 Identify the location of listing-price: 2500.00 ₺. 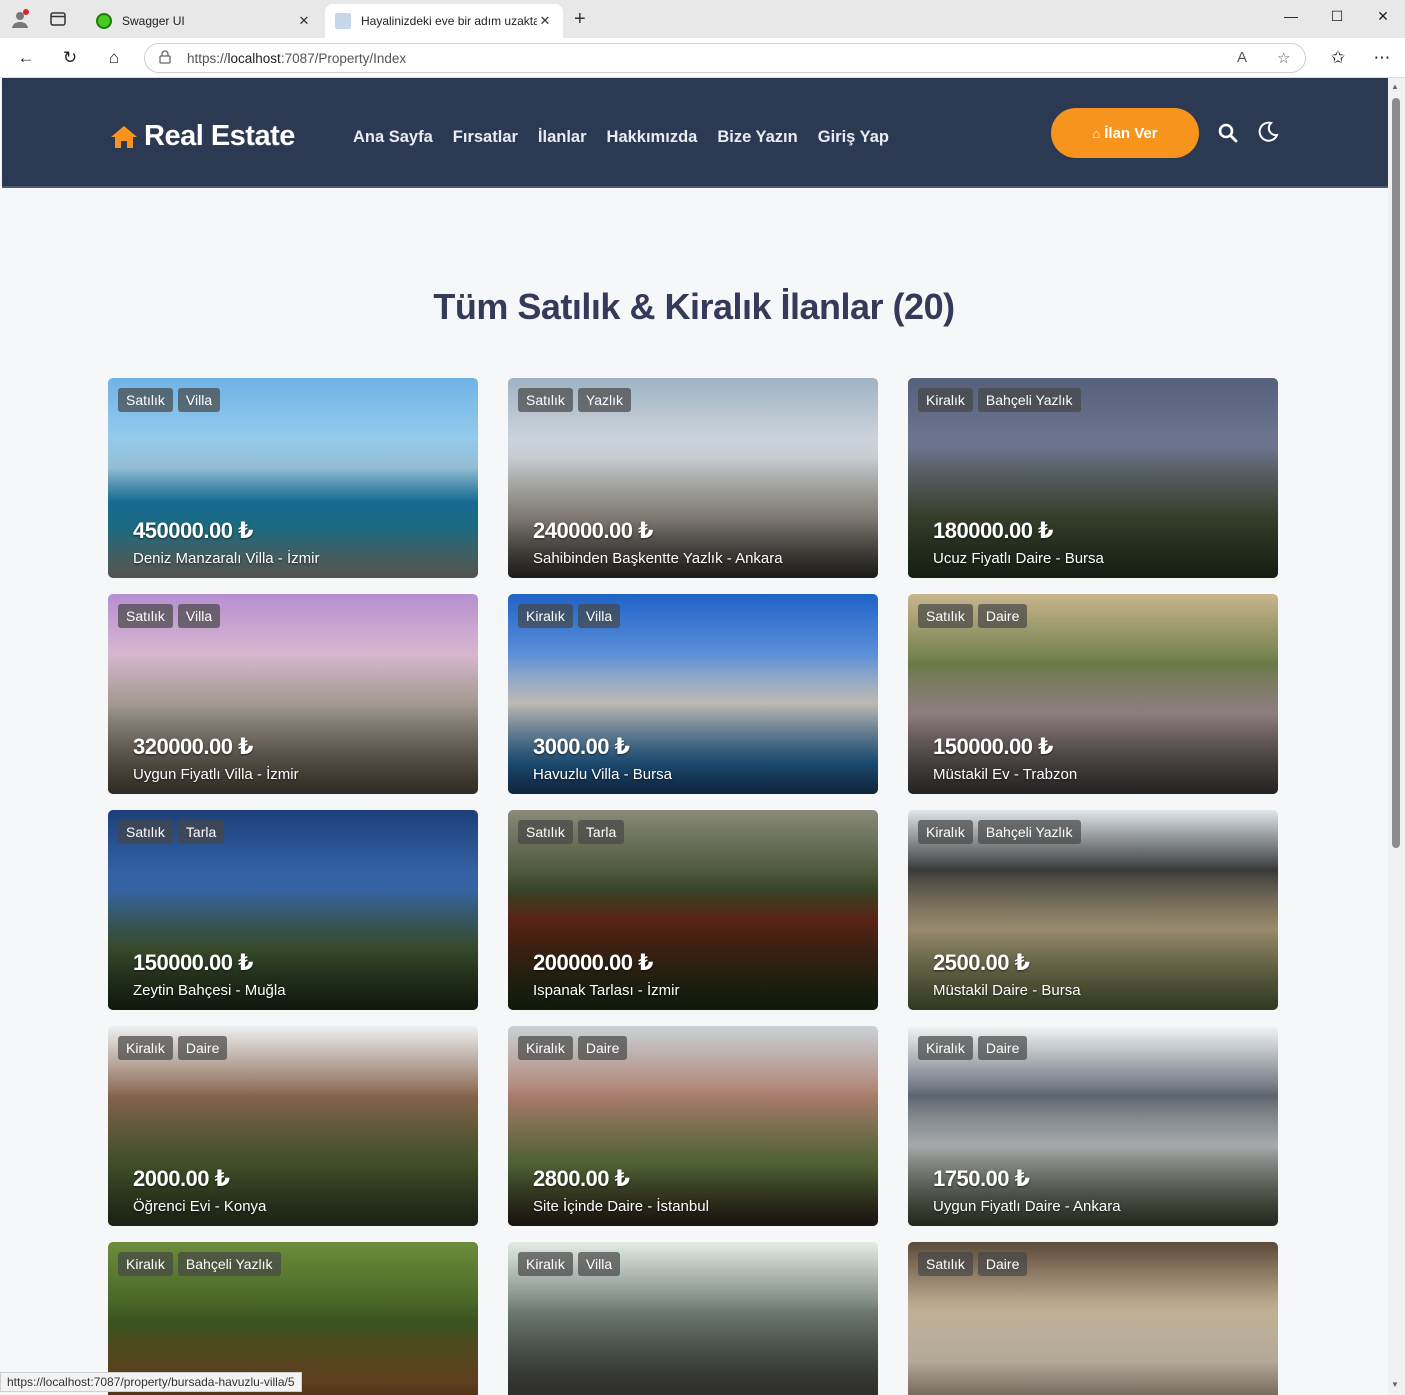
(981, 962).